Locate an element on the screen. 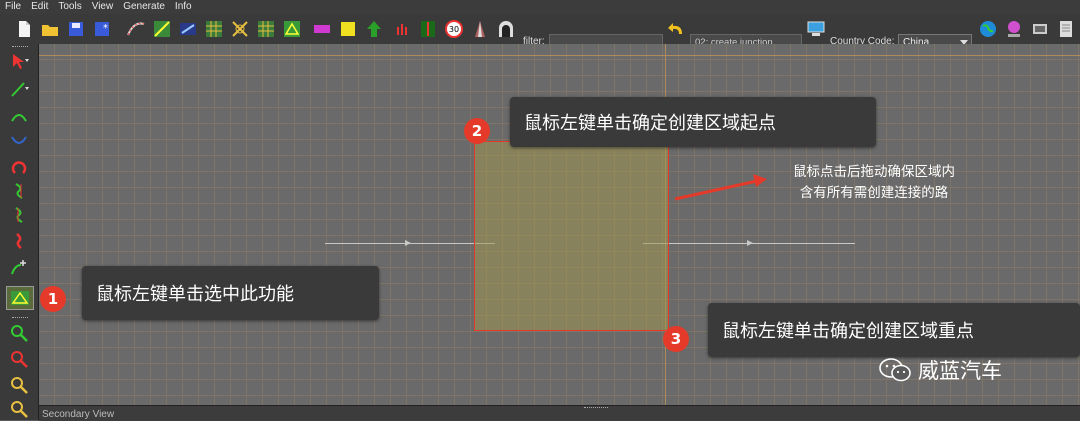 This screenshot has width=1080, height=421. instruction-note: 鼠标点击后拖动确保区域内 含有所有需创建连接的路 is located at coordinates (874, 183).